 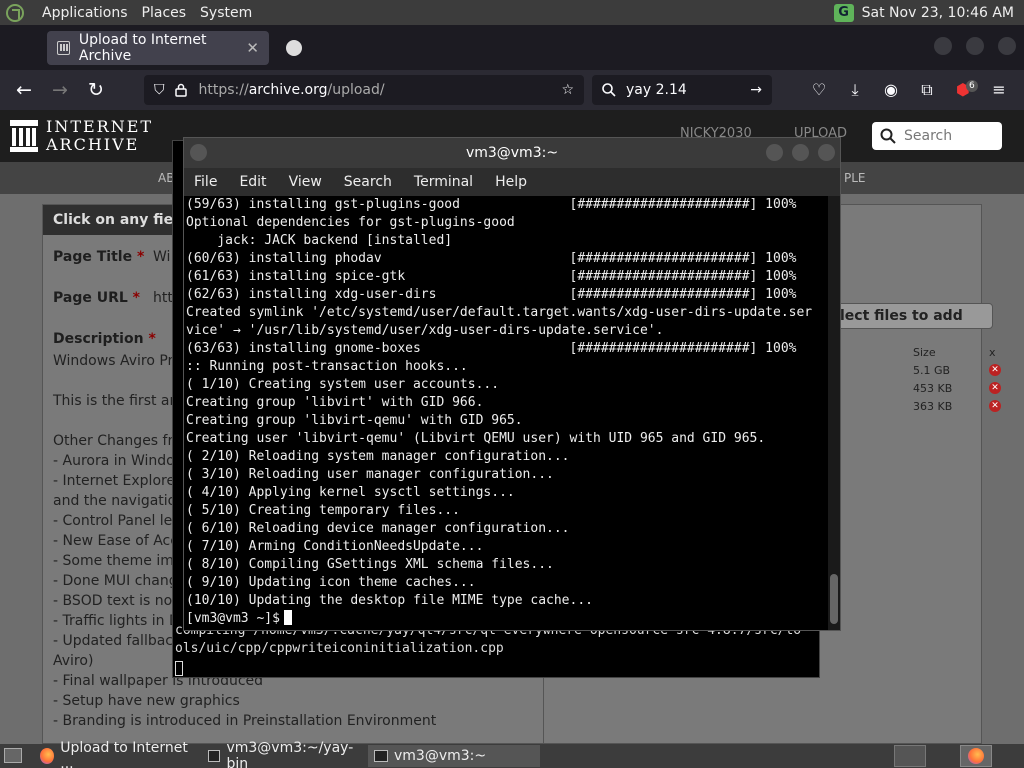 What do you see at coordinates (949, 352) in the screenshot?
I see `file-list-header: Size x` at bounding box center [949, 352].